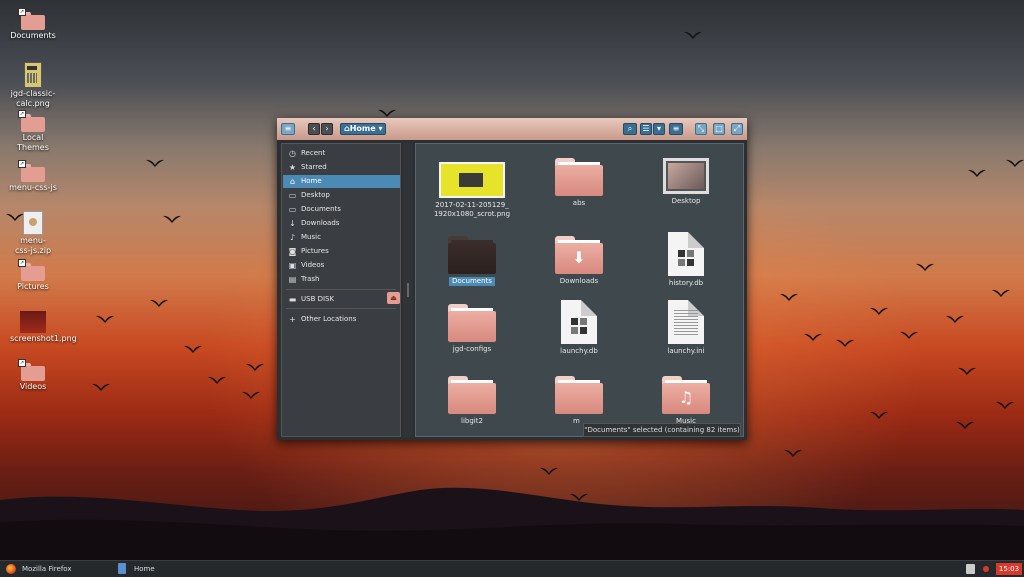  What do you see at coordinates (33, 24) in the screenshot?
I see `desktop-icon-documents: ↗ Documents` at bounding box center [33, 24].